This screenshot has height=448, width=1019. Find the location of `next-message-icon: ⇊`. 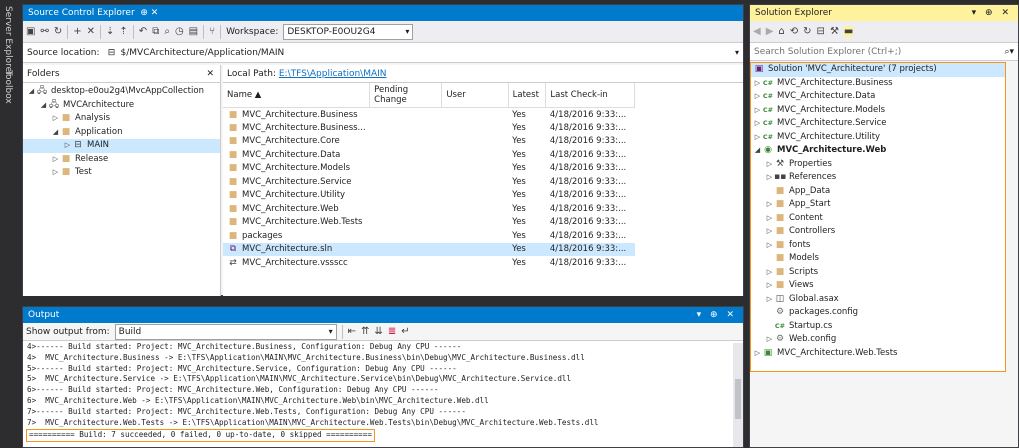

next-message-icon: ⇊ is located at coordinates (378, 331).